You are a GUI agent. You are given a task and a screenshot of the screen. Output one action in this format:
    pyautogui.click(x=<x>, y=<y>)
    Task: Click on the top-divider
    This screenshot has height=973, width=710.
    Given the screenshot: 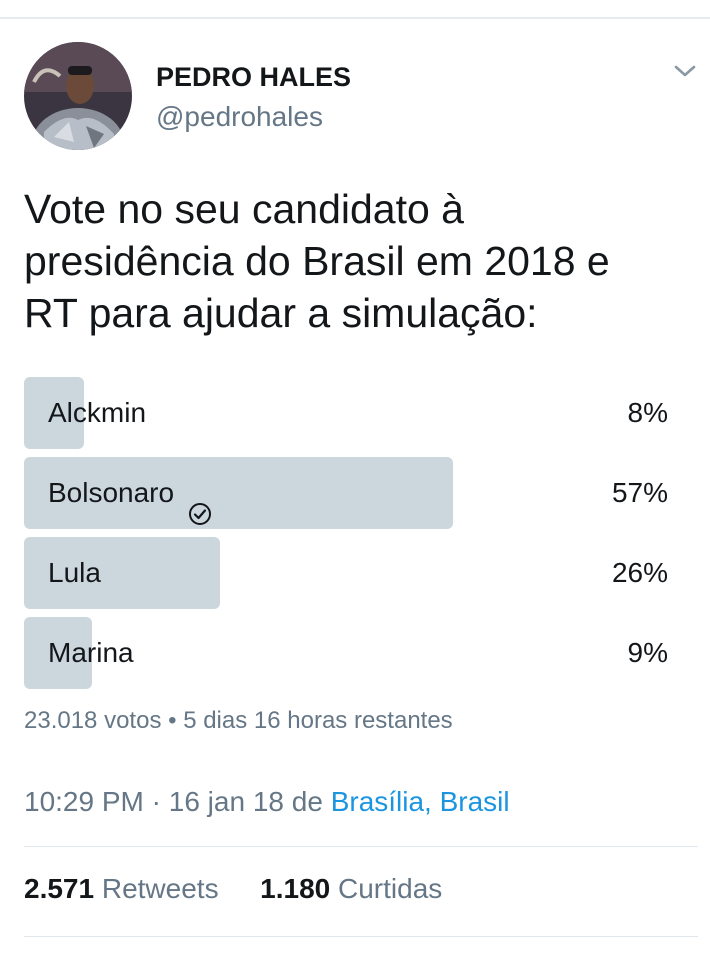 What is the action you would take?
    pyautogui.click(x=355, y=18)
    